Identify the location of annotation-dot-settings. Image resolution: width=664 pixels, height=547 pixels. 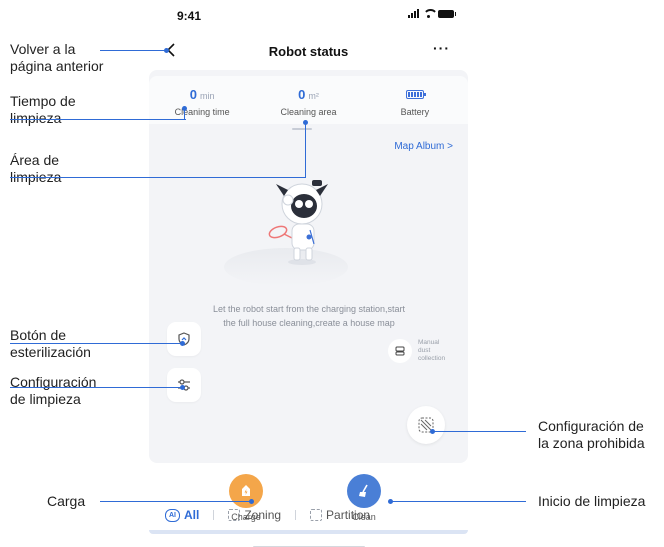
(182, 387).